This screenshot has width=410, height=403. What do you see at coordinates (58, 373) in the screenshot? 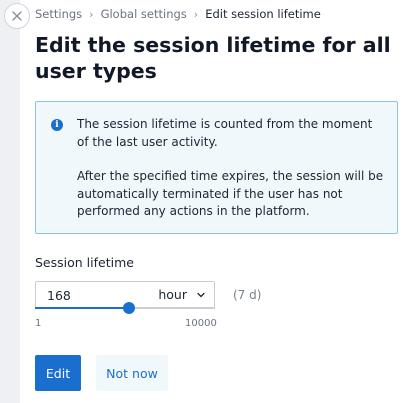
I see `edit-button: Edit` at bounding box center [58, 373].